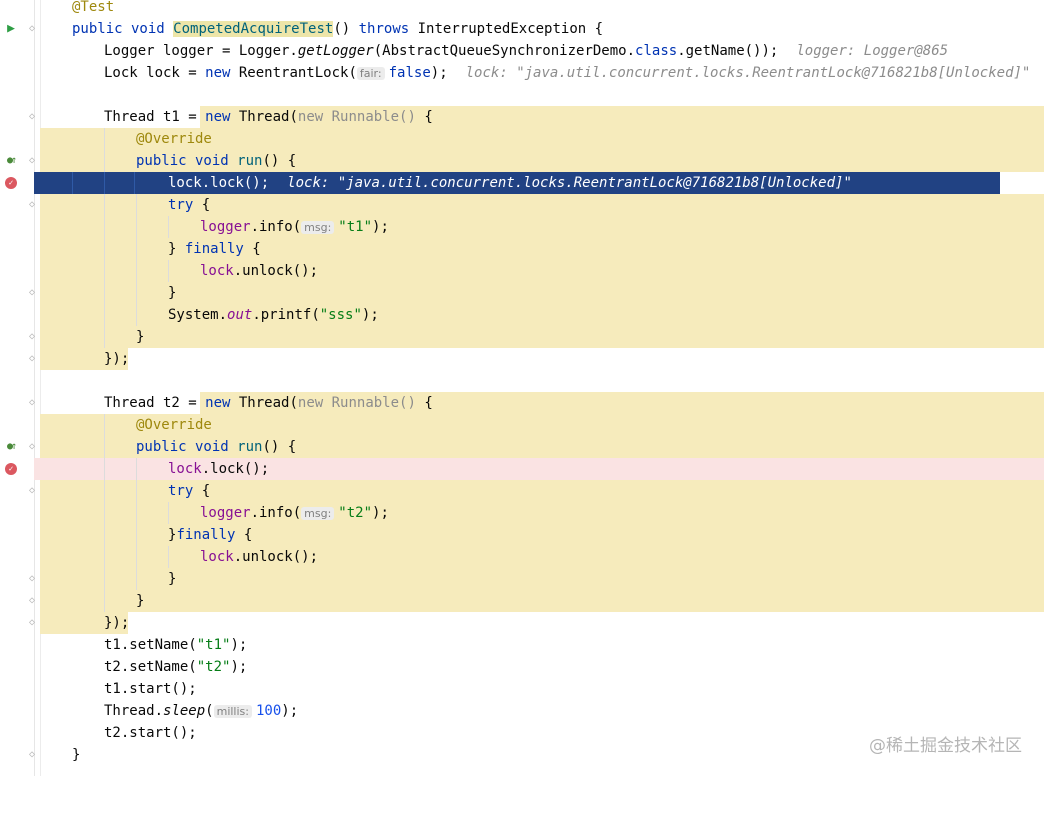 The image size is (1044, 832). What do you see at coordinates (184, 711) in the screenshot?
I see `code-token: sleep` at bounding box center [184, 711].